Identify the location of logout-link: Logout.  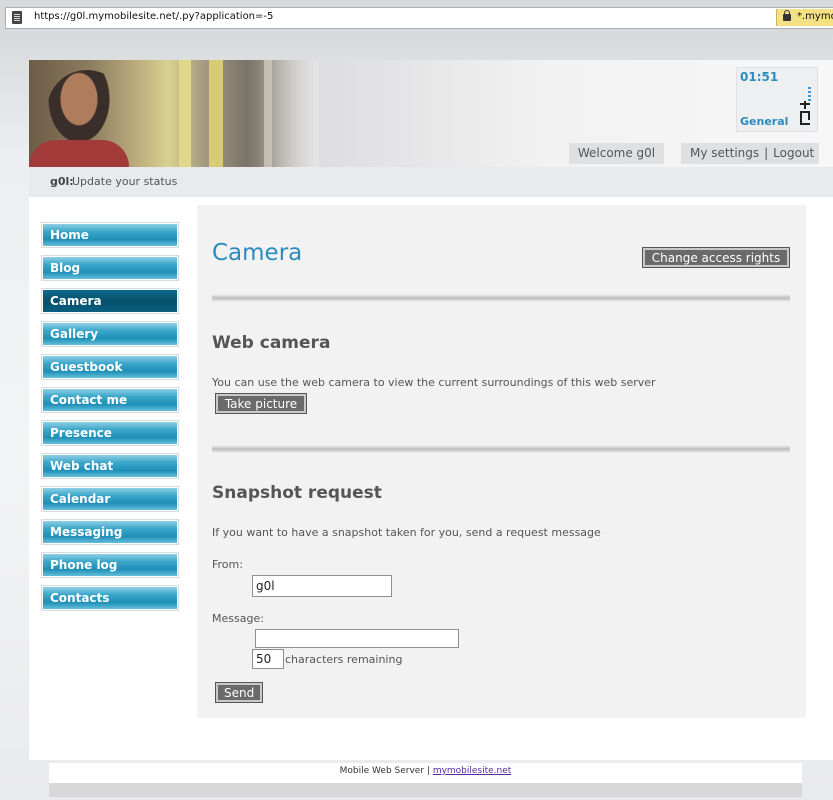
(793, 153).